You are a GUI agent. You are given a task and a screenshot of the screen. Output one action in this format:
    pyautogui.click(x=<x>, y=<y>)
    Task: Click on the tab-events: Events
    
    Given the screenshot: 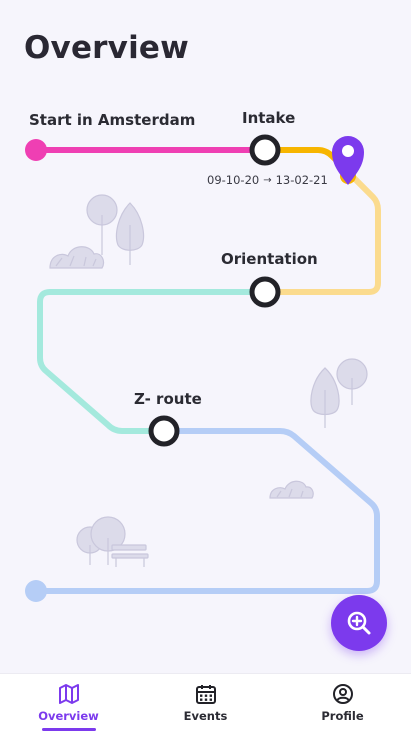 What is the action you would take?
    pyautogui.click(x=205, y=703)
    